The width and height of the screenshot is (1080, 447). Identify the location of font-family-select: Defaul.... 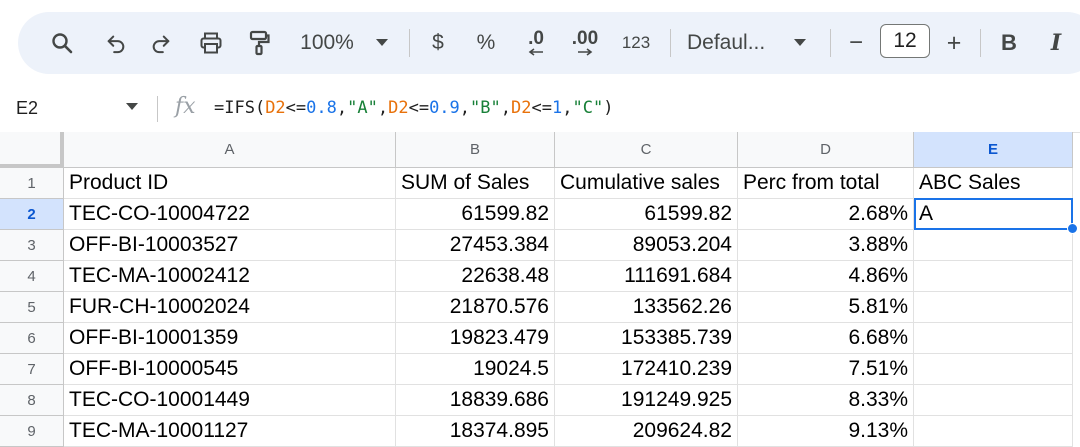
(732, 43).